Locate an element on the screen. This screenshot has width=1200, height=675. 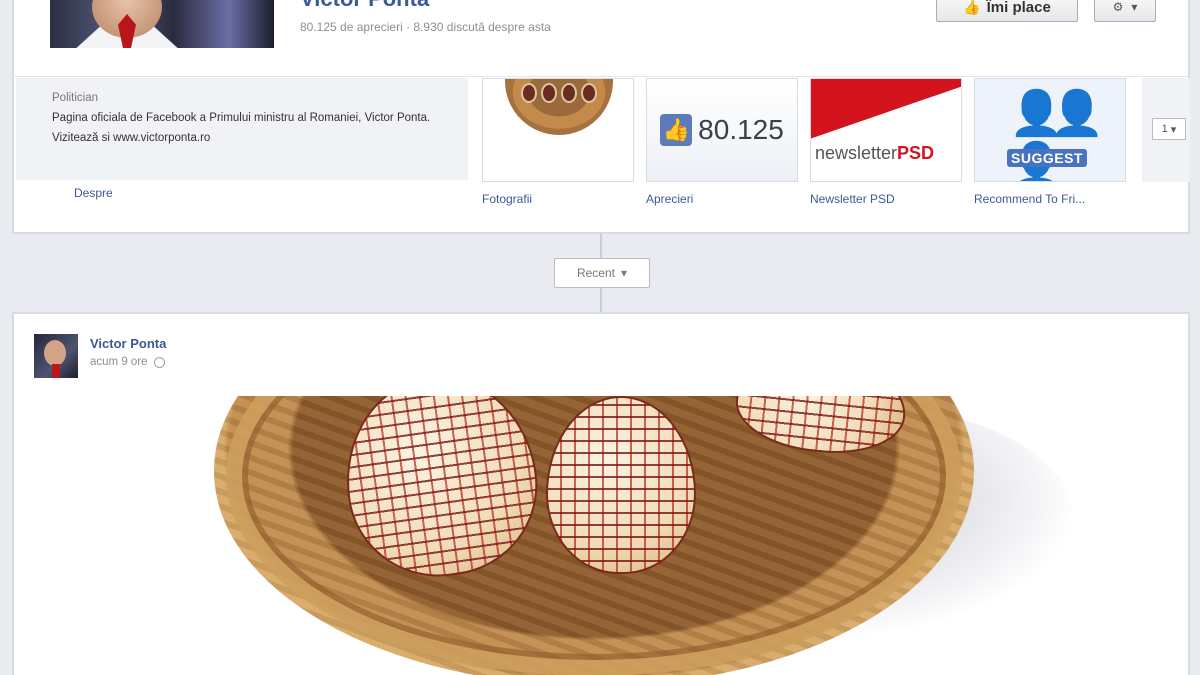
app-tile-suggest: 👤👤👤 SUGGEST is located at coordinates (1050, 130).